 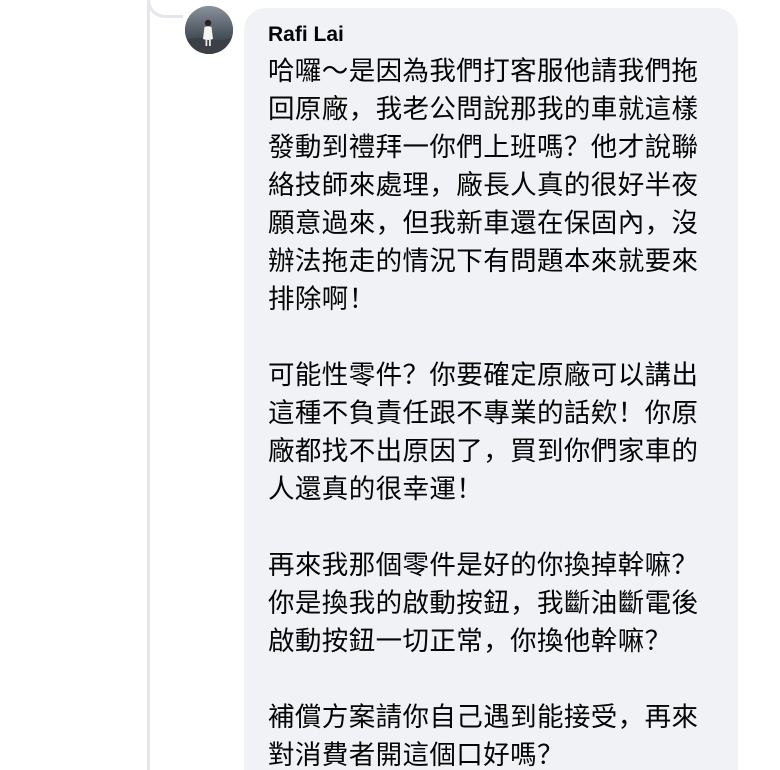 I want to click on avatar-photo-icon, so click(x=209, y=30).